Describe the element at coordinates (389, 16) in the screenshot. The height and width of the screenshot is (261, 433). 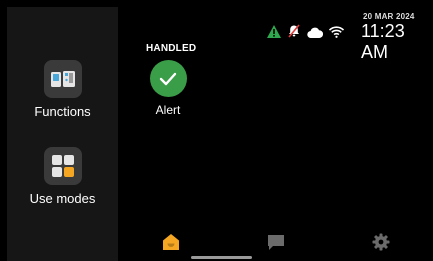
I see `status-date: 20 MAR 2024` at that location.